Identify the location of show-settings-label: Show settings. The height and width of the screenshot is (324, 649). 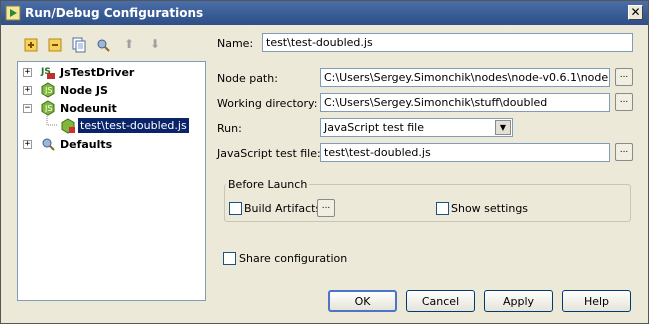
(490, 208).